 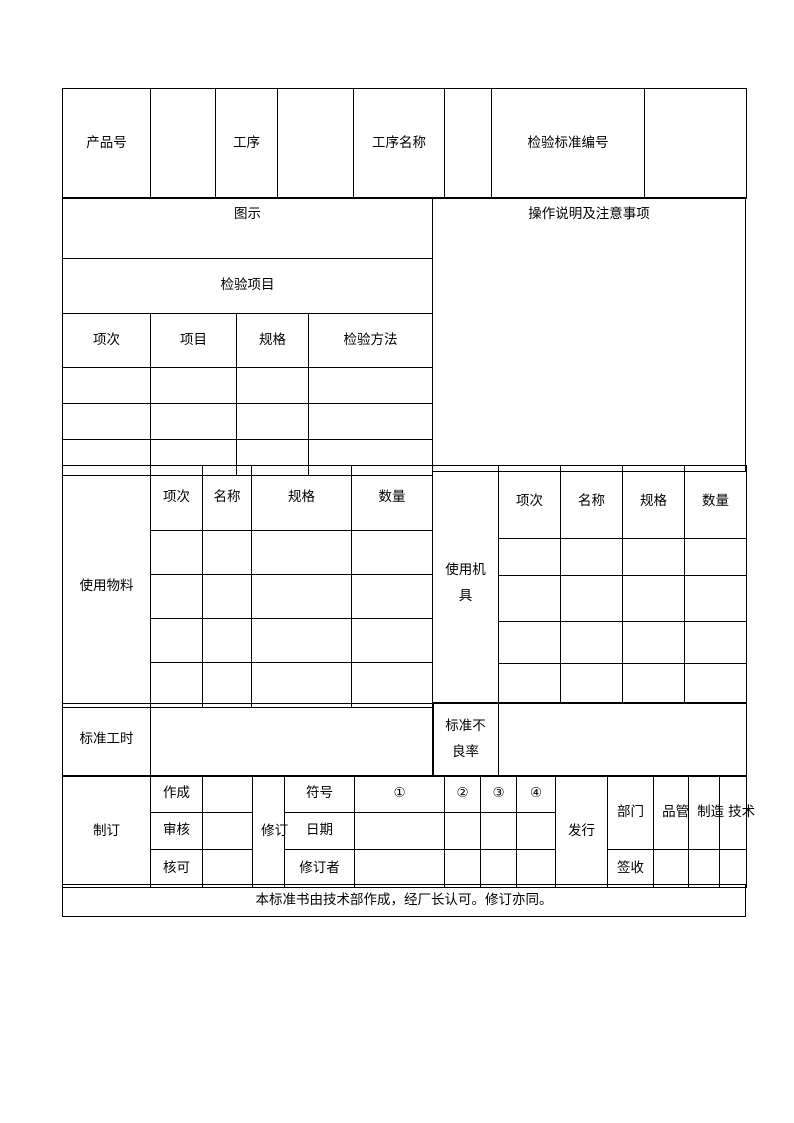 I want to click on dept-value-eng, so click(x=733, y=868).